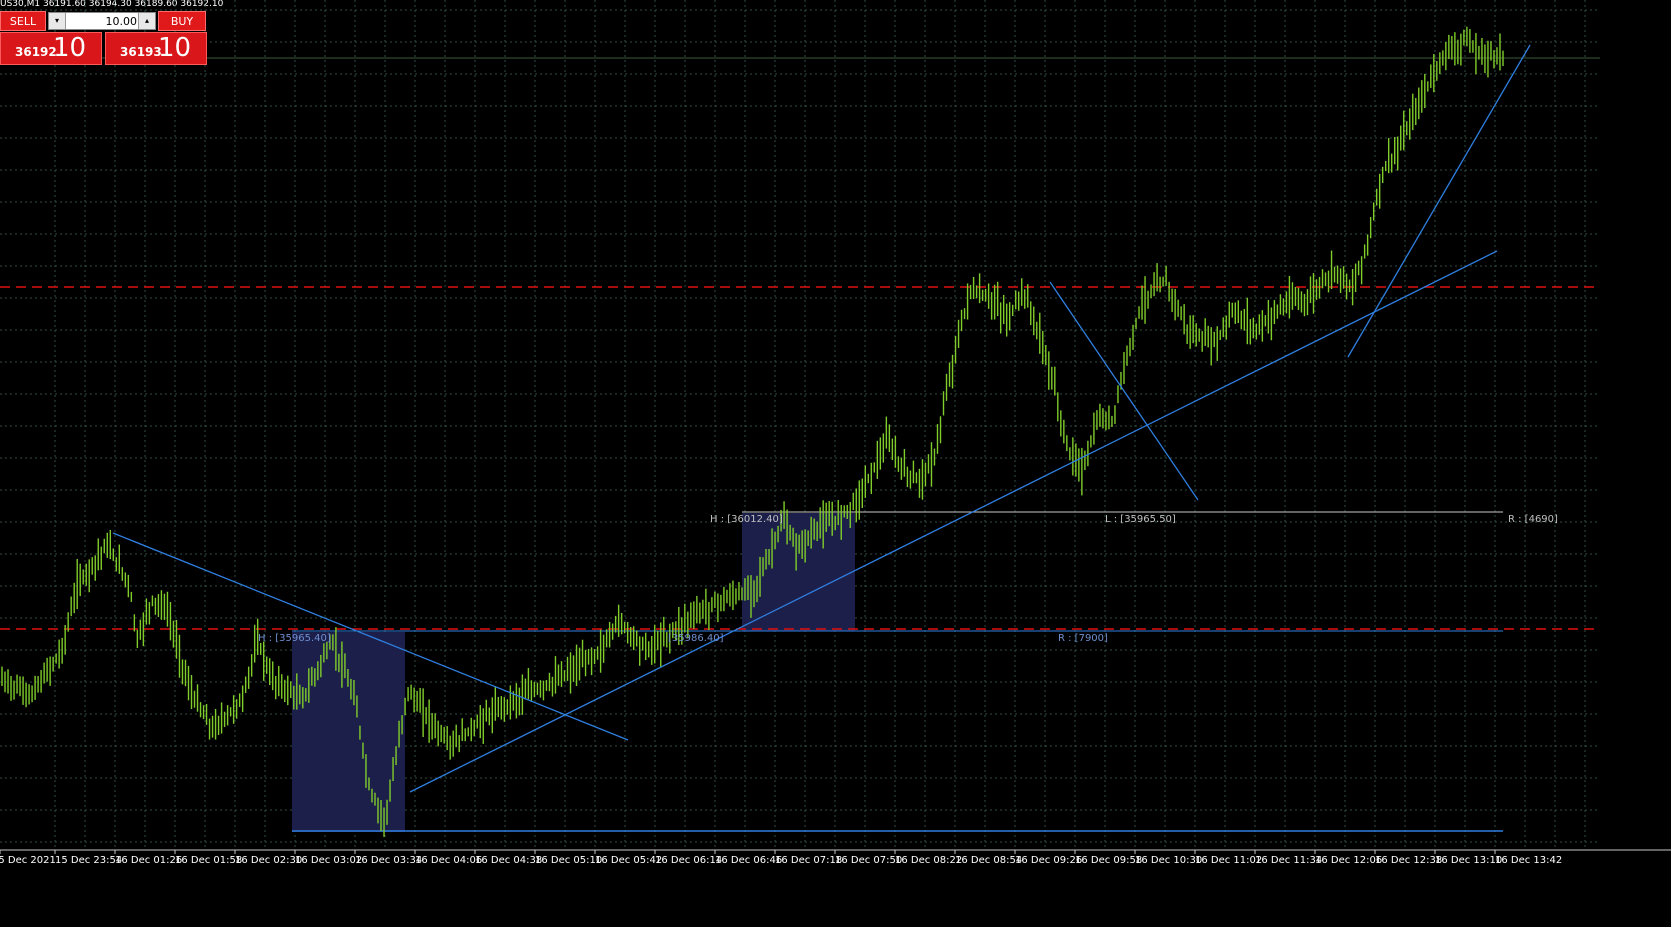 The height and width of the screenshot is (927, 1671). I want to click on time-label: 16 Dec 11:02, so click(1228, 860).